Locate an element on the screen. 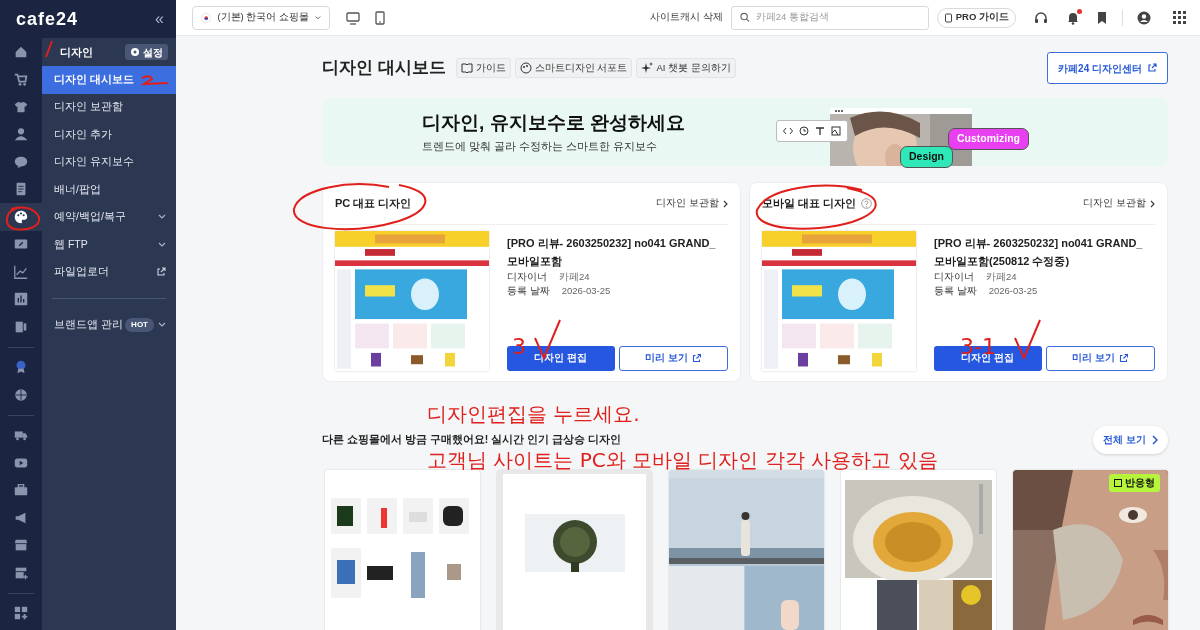 The image size is (1200, 630). responsive-badge: 반응형 is located at coordinates (1134, 483).